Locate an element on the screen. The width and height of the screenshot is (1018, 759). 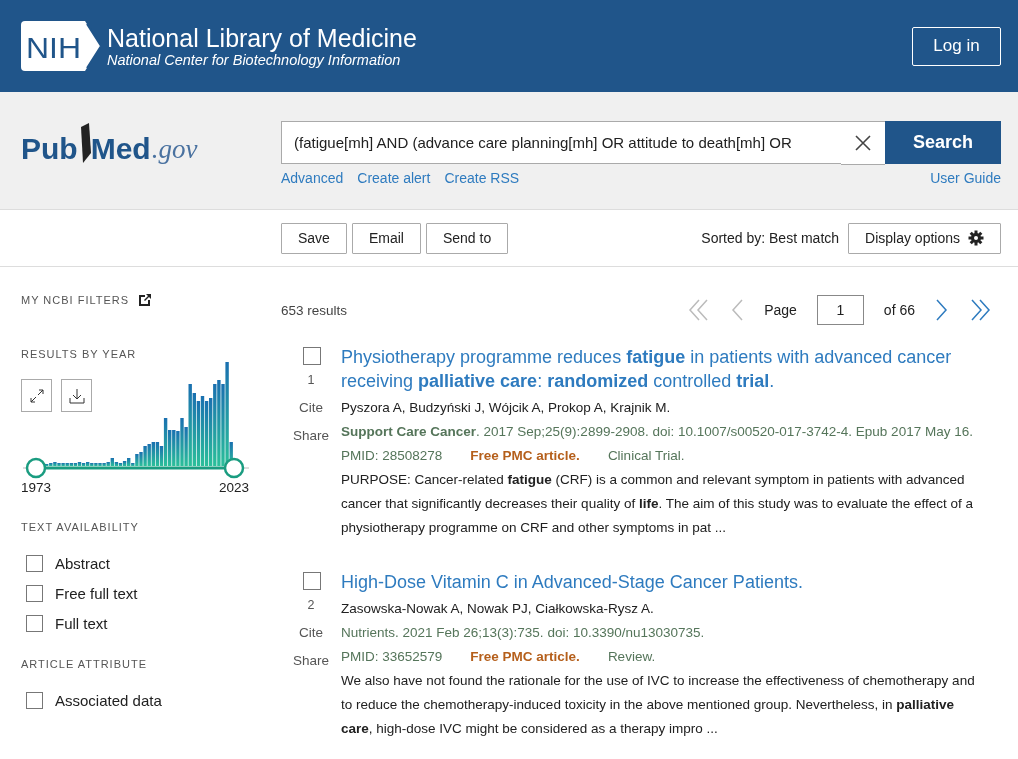
action-button: Save is located at coordinates (314, 238).